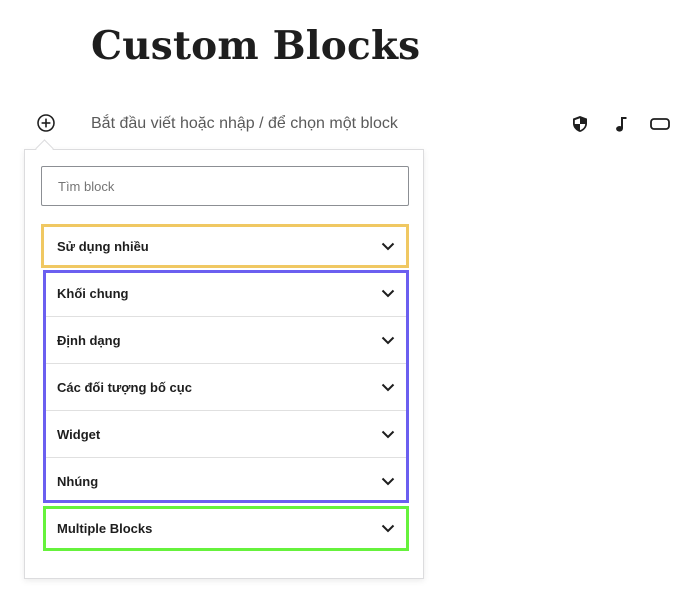 This screenshot has height=599, width=693. What do you see at coordinates (256, 46) in the screenshot?
I see `page-title: Custom Blocks` at bounding box center [256, 46].